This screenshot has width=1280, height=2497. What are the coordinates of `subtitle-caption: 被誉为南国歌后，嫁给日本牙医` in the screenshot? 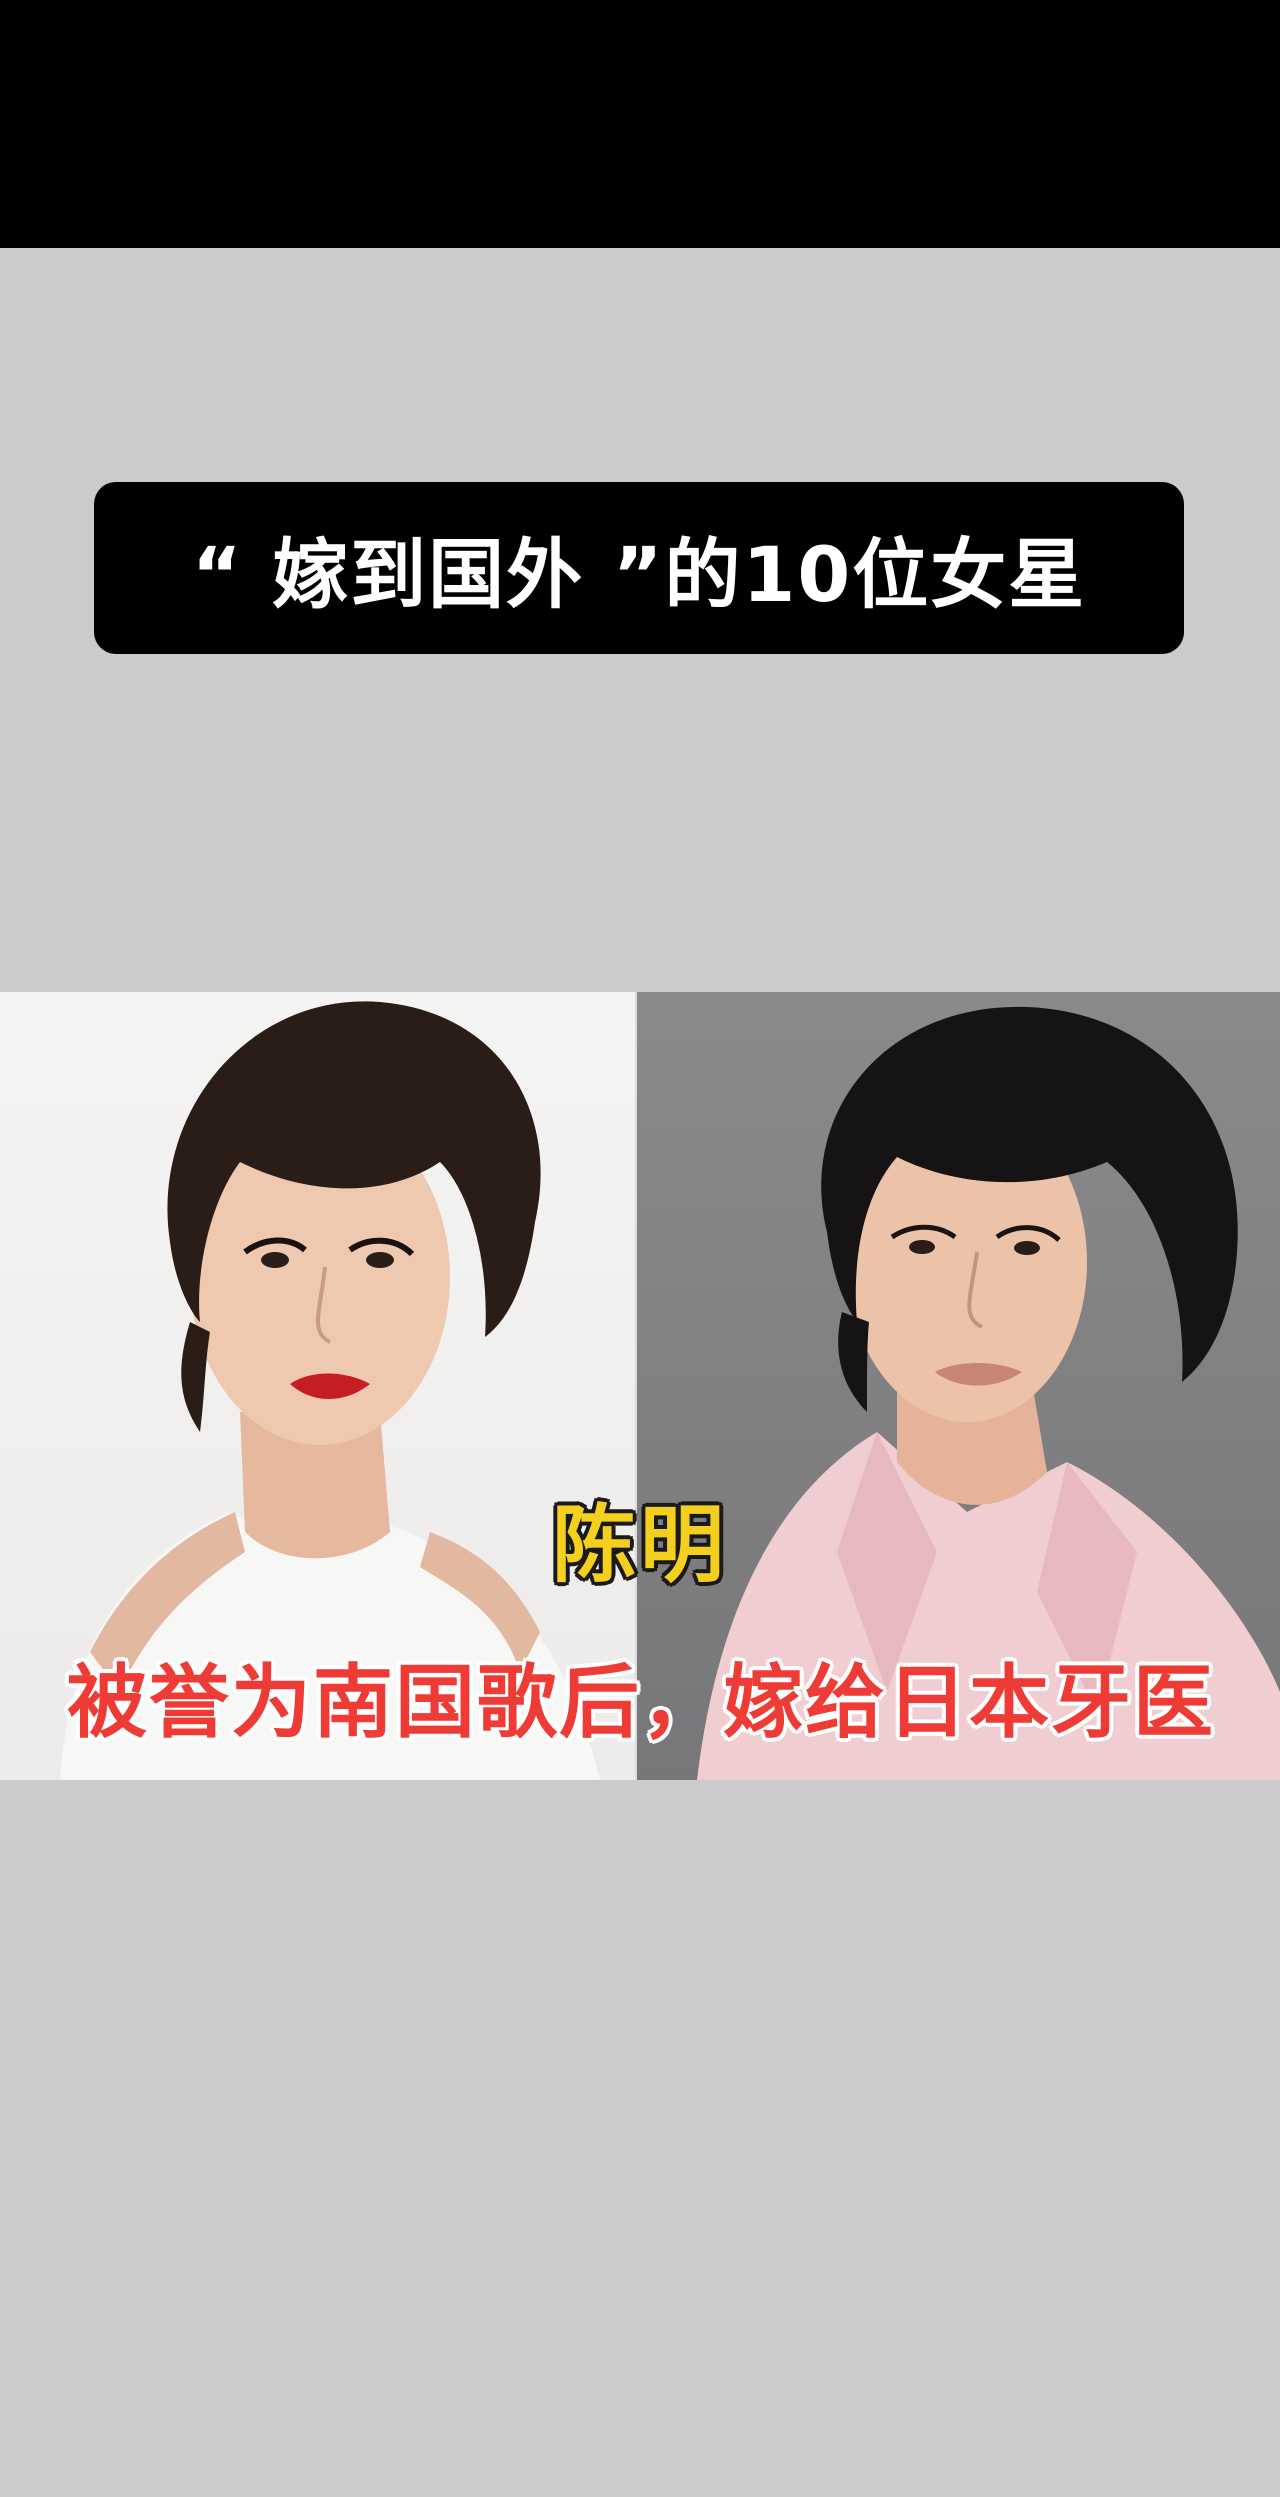 It's located at (641, 1702).